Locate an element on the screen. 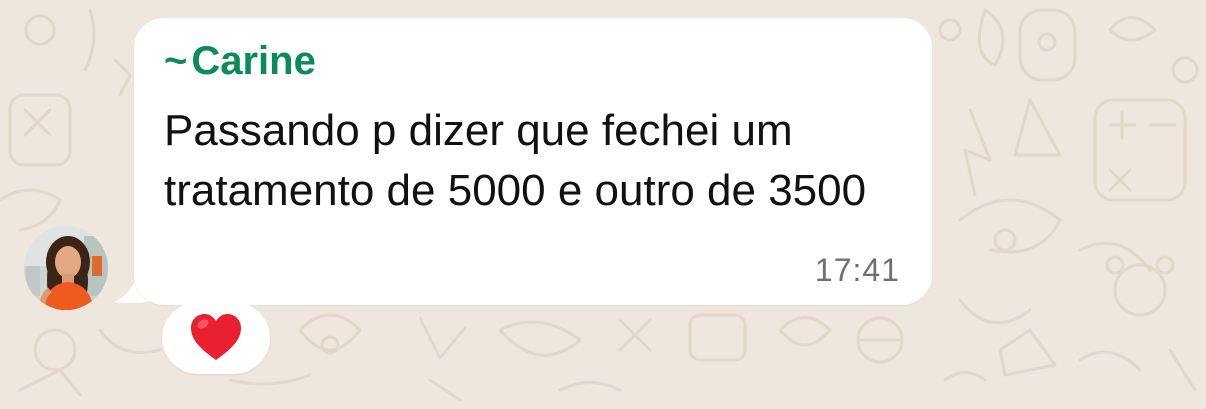  reaction-badge is located at coordinates (216, 338).